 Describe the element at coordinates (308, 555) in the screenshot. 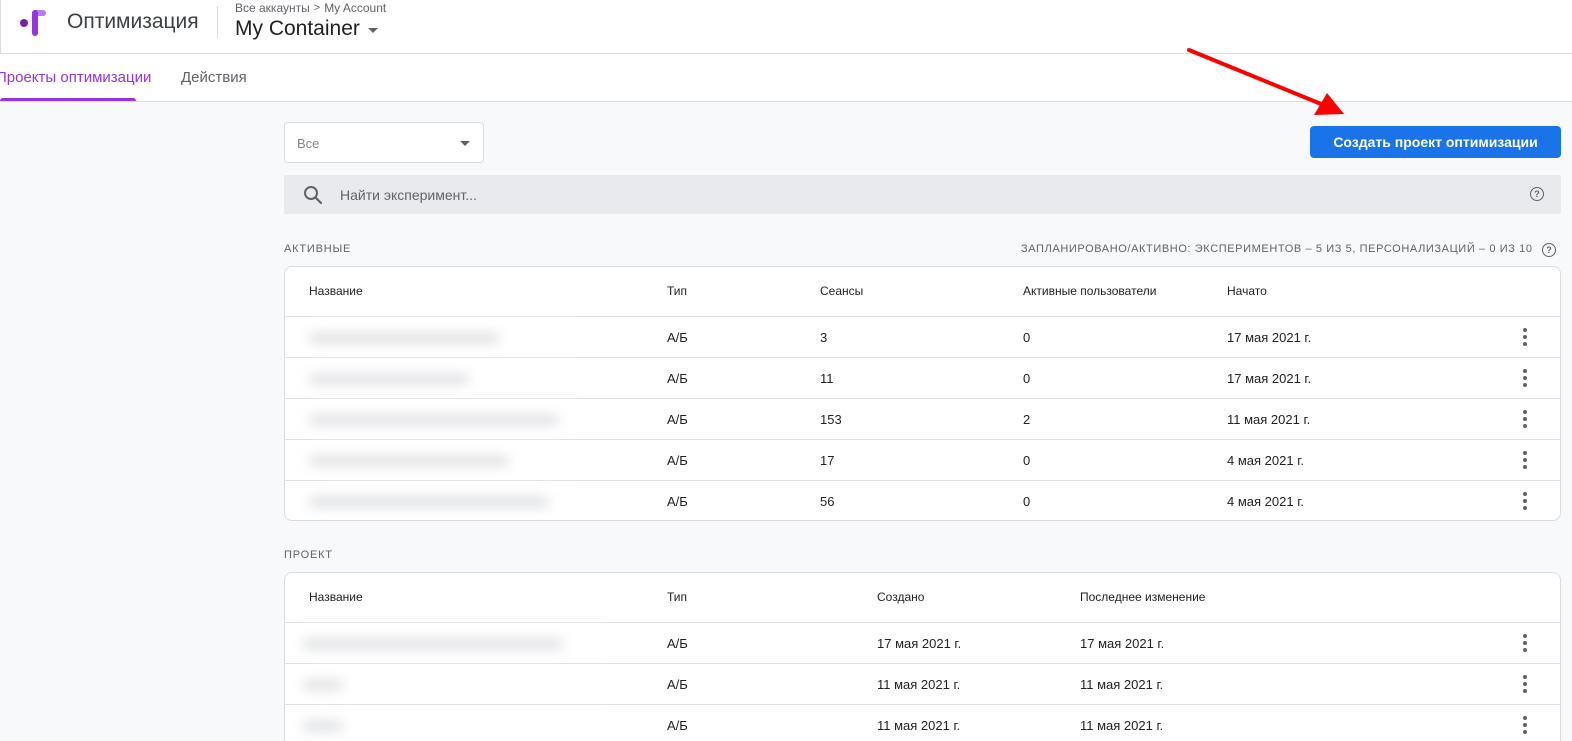

I see `section-title-draft: ПРОЕКТ` at that location.